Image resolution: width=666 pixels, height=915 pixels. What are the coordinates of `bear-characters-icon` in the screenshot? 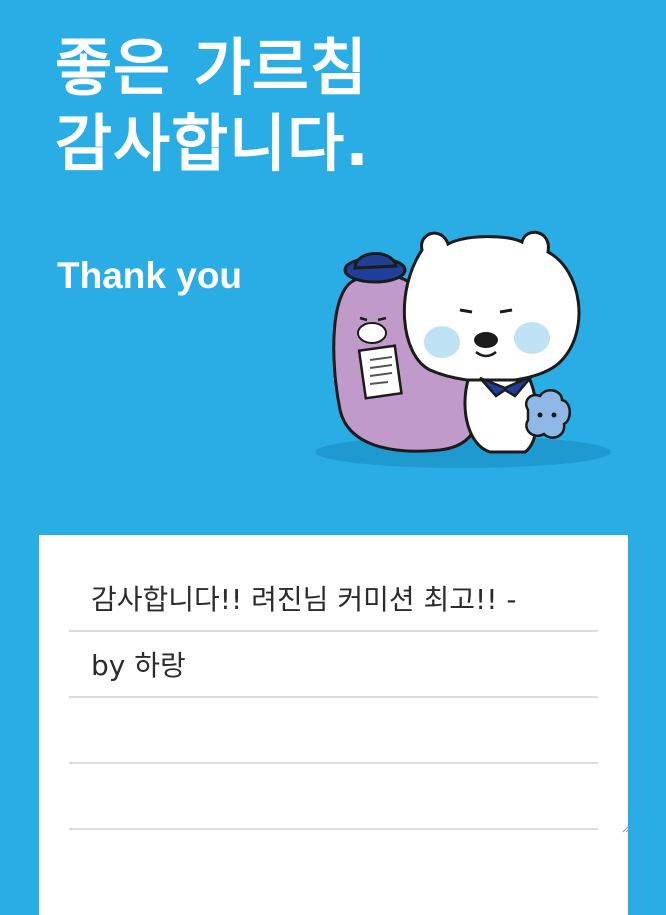 It's located at (463, 349).